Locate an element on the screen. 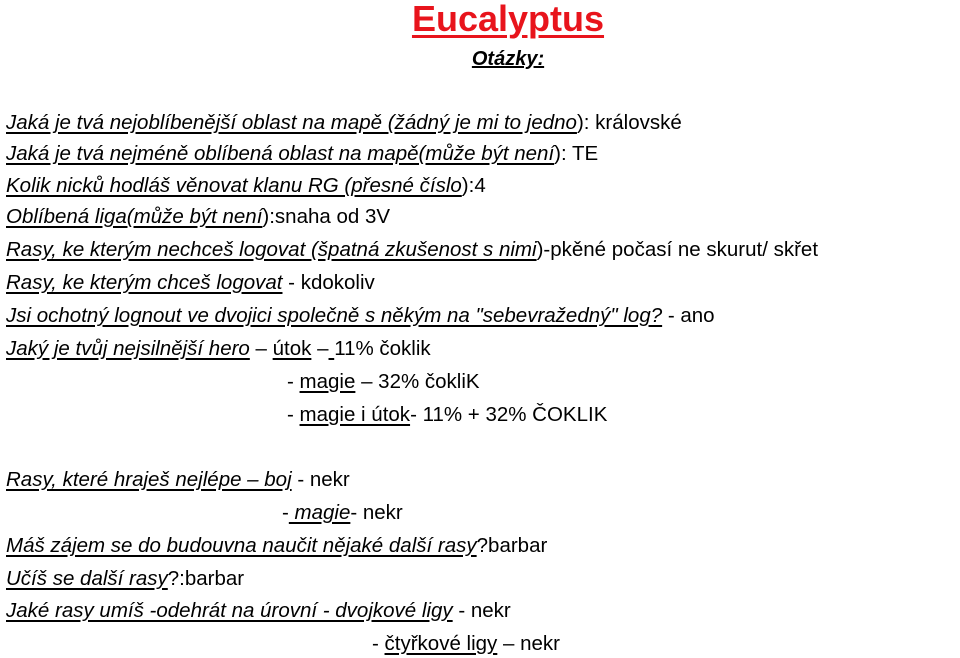 The width and height of the screenshot is (960, 658). question-text: Učíš se další rasy is located at coordinates (87, 578).